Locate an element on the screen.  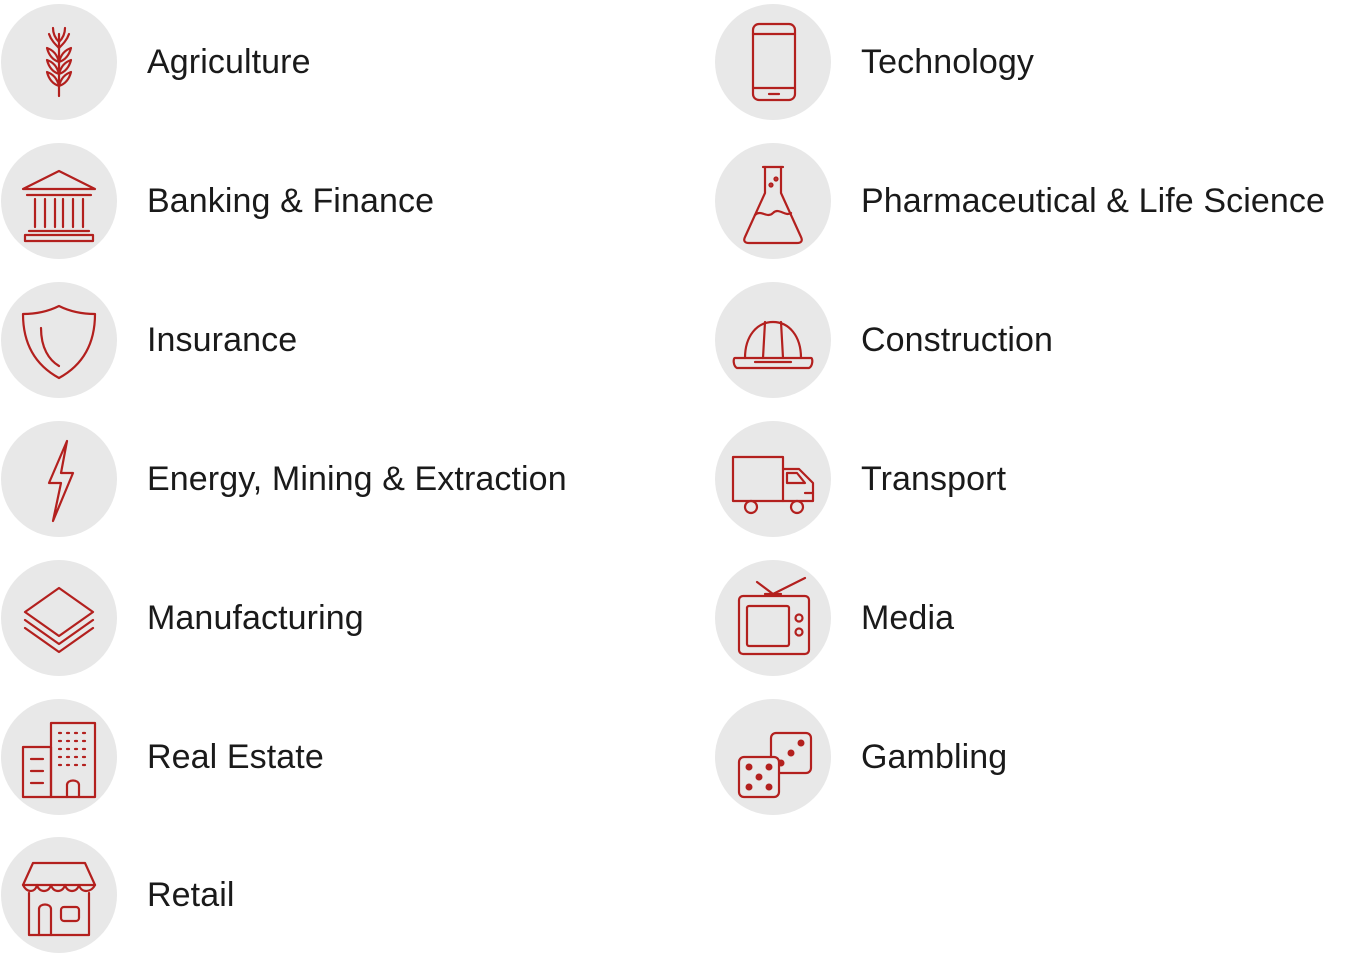
hard-hat-icon is located at coordinates (773, 345).